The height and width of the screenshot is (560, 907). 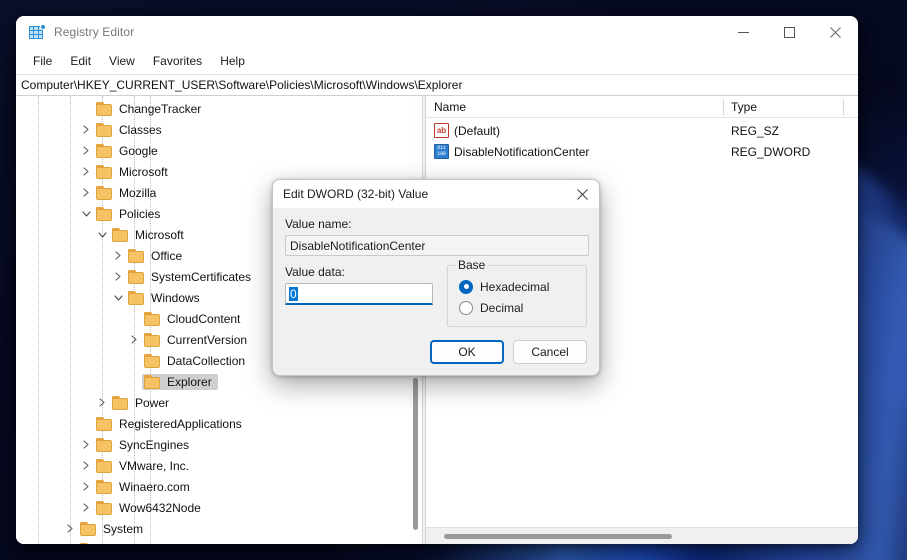 I want to click on tree-node-system: System, so click(x=219, y=528).